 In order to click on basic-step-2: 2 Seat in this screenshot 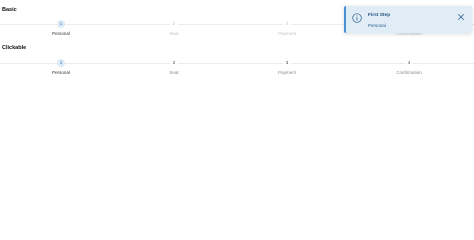, I will do `click(174, 28)`.